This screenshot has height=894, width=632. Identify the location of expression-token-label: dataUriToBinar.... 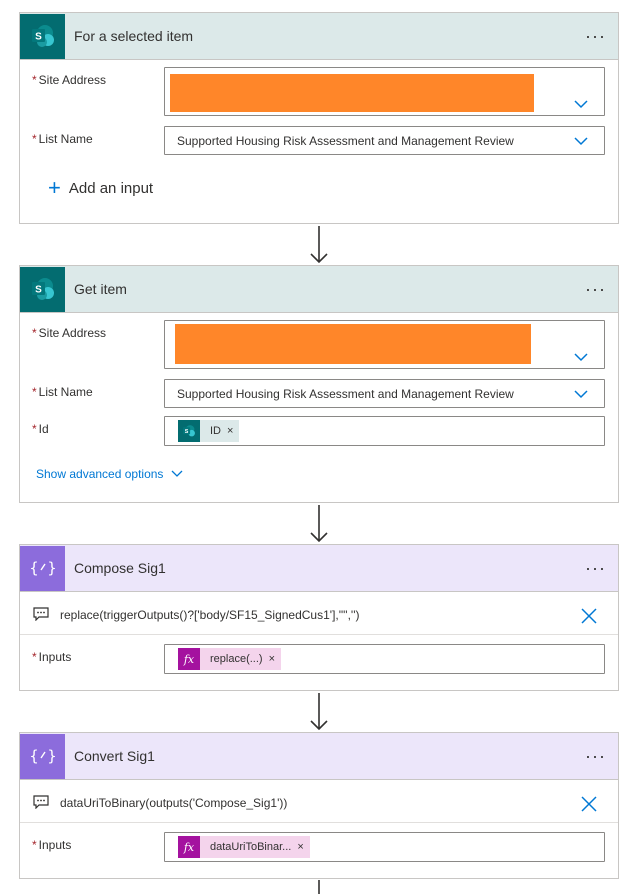
(251, 847).